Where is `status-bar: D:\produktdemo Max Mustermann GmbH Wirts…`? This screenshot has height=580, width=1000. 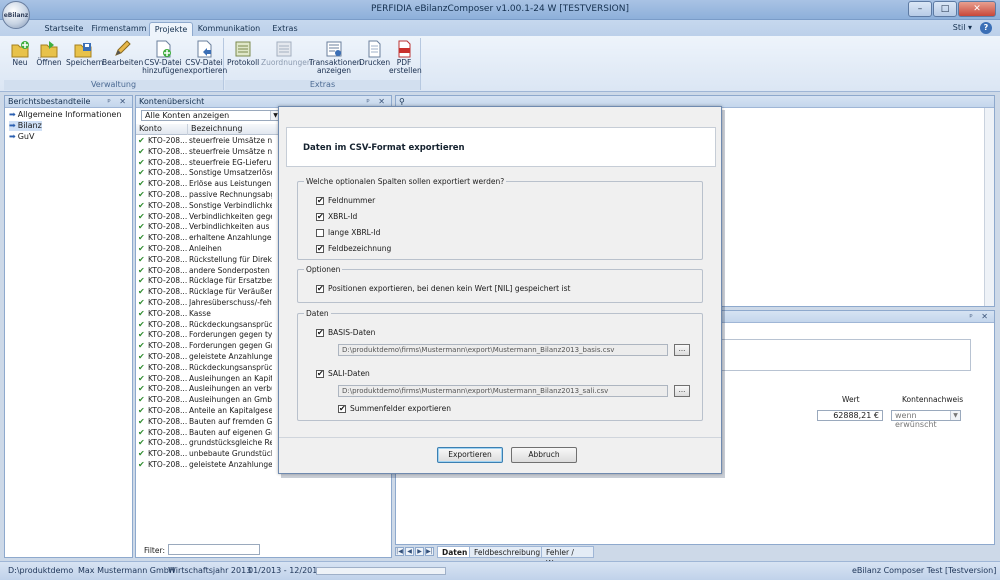 status-bar: D:\produktdemo Max Mustermann GmbH Wirts… is located at coordinates (500, 570).